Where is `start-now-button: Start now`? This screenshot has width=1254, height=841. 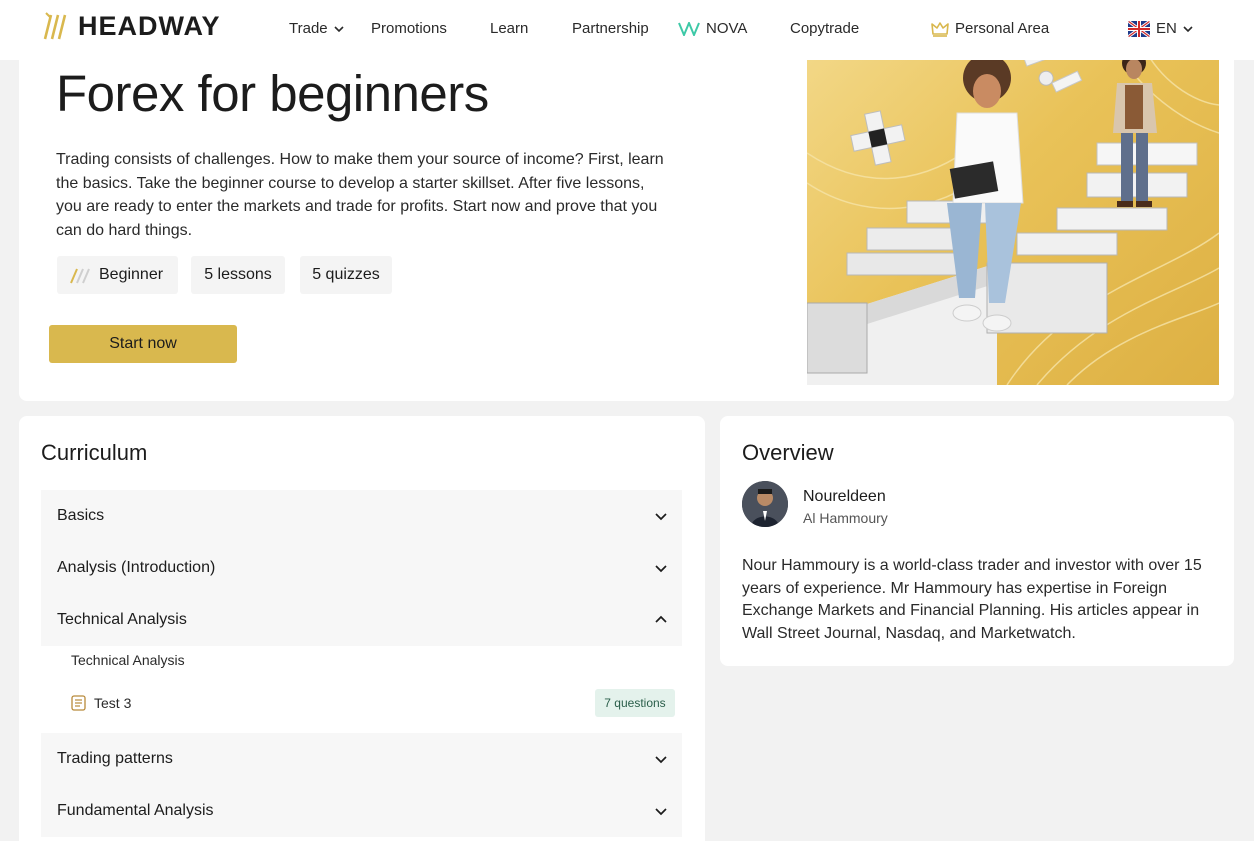 start-now-button: Start now is located at coordinates (143, 344).